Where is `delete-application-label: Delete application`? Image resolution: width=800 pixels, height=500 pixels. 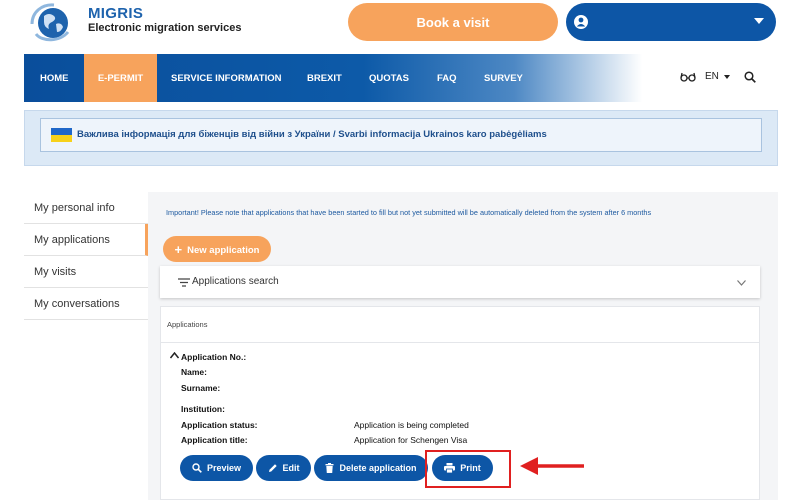
delete-application-label: Delete application is located at coordinates (378, 468).